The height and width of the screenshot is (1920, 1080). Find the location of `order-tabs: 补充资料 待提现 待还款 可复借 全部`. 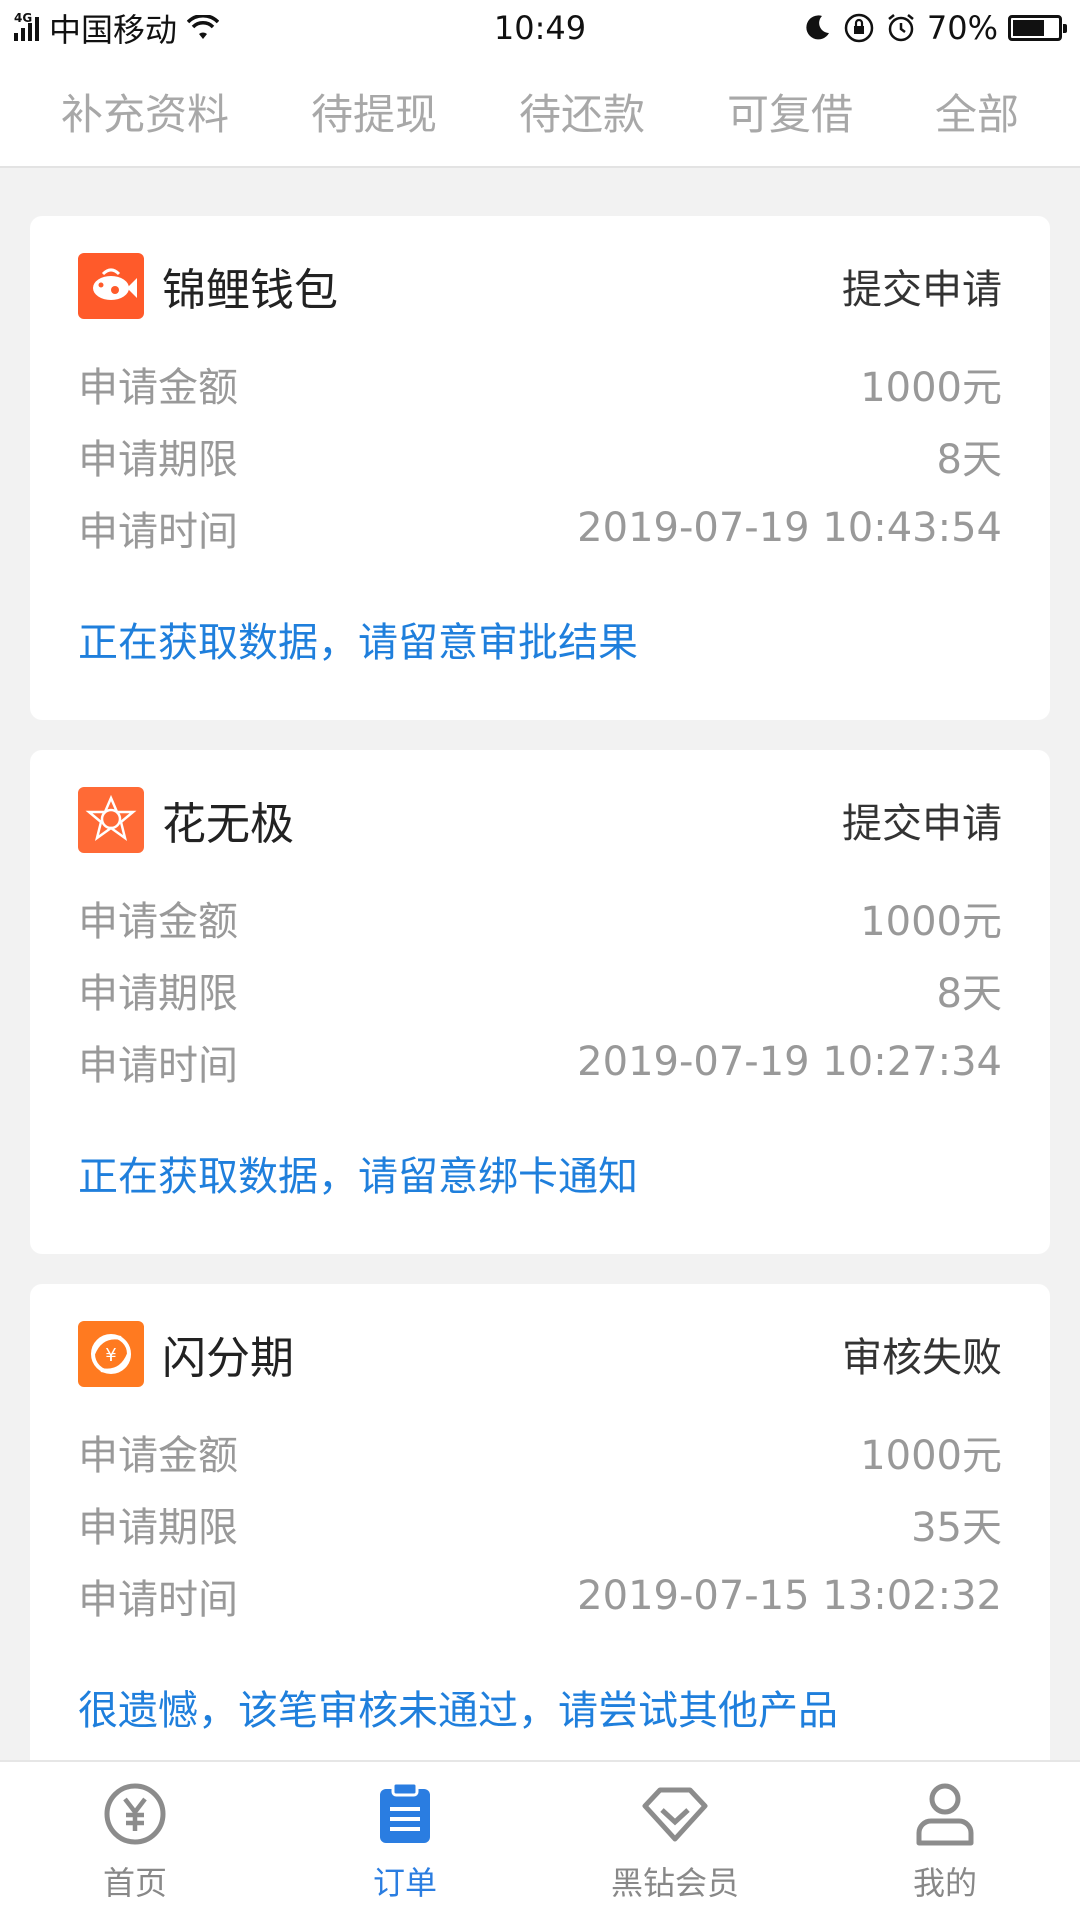

order-tabs: 补充资料 待提现 待还款 可复借 全部 is located at coordinates (540, 112).